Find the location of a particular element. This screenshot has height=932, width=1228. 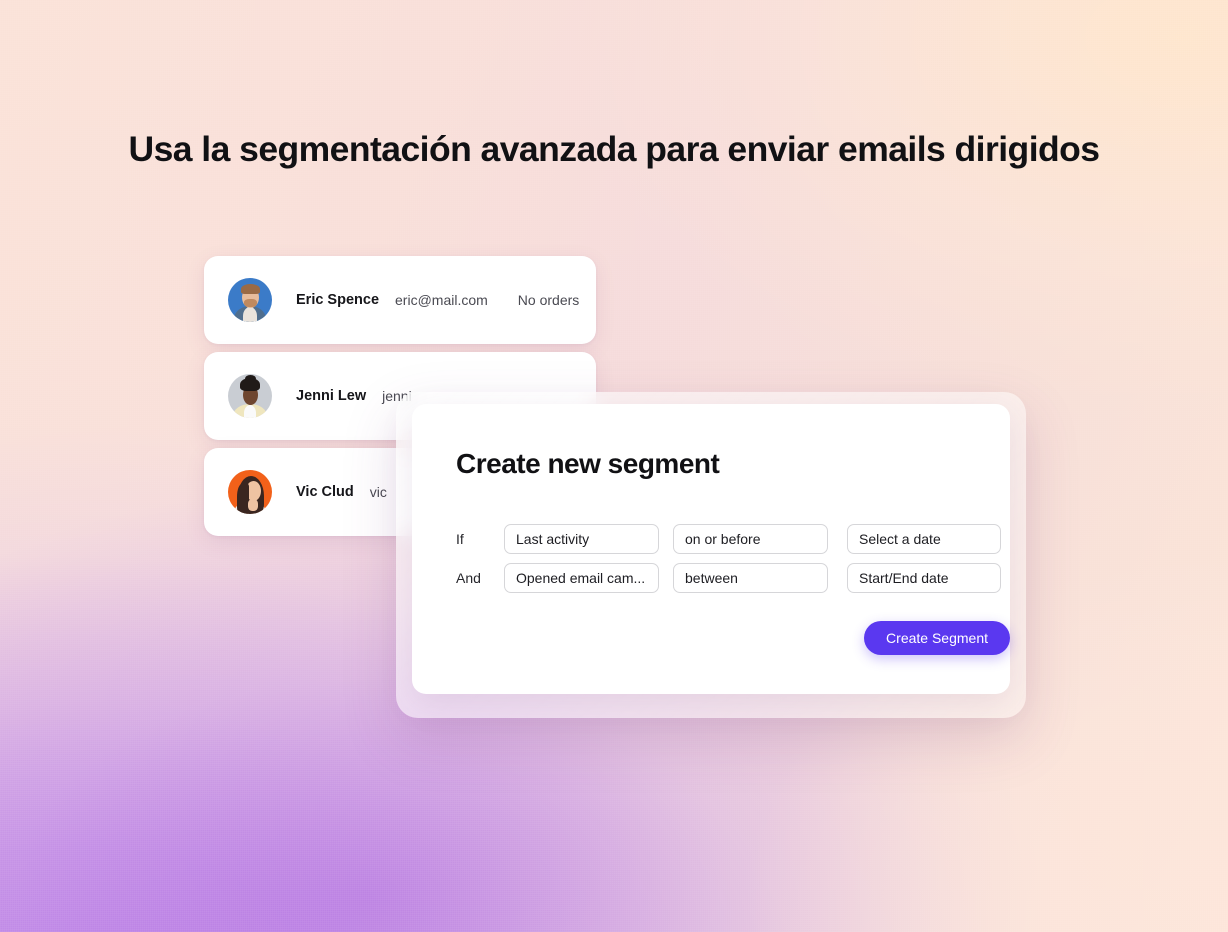

modal-title: Create new segment is located at coordinates (588, 463).